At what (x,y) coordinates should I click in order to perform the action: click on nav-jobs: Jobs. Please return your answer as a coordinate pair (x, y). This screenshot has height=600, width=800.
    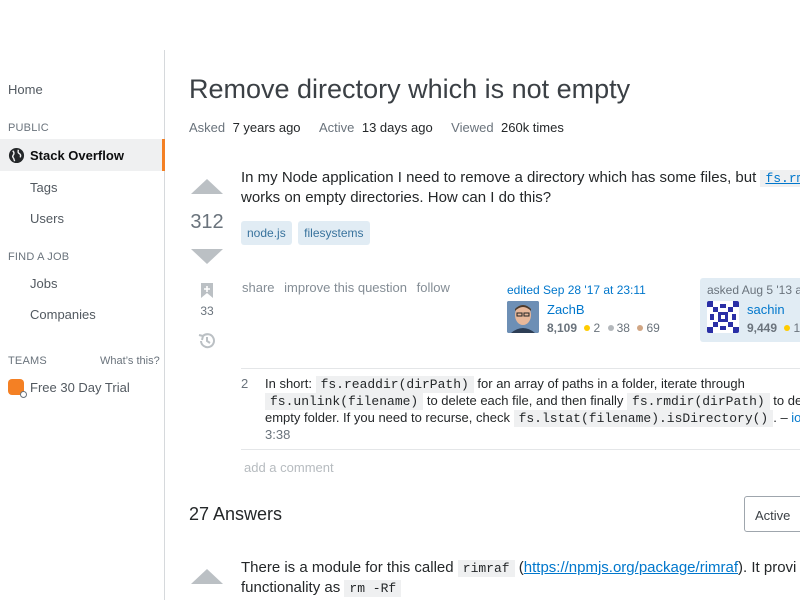
    Looking at the image, I should click on (43, 283).